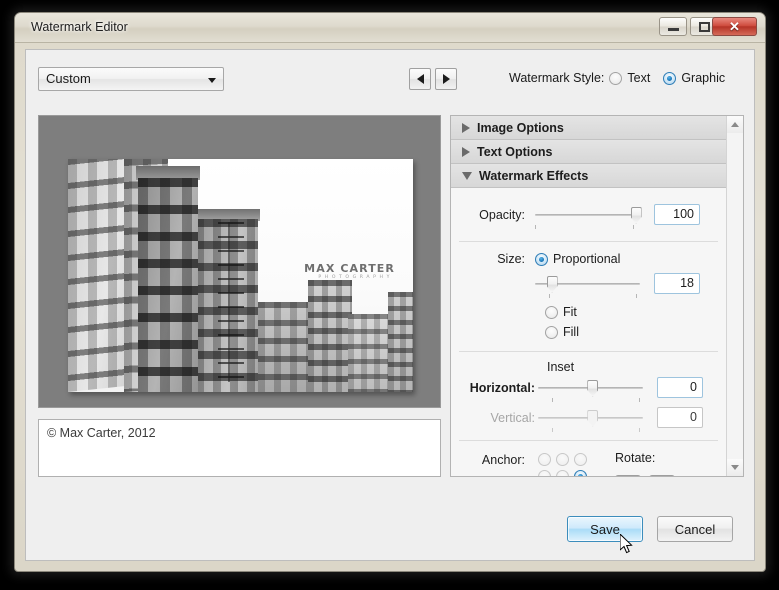 The height and width of the screenshot is (590, 779). I want to click on opacity-row: Opacity: 100, so click(588, 209).